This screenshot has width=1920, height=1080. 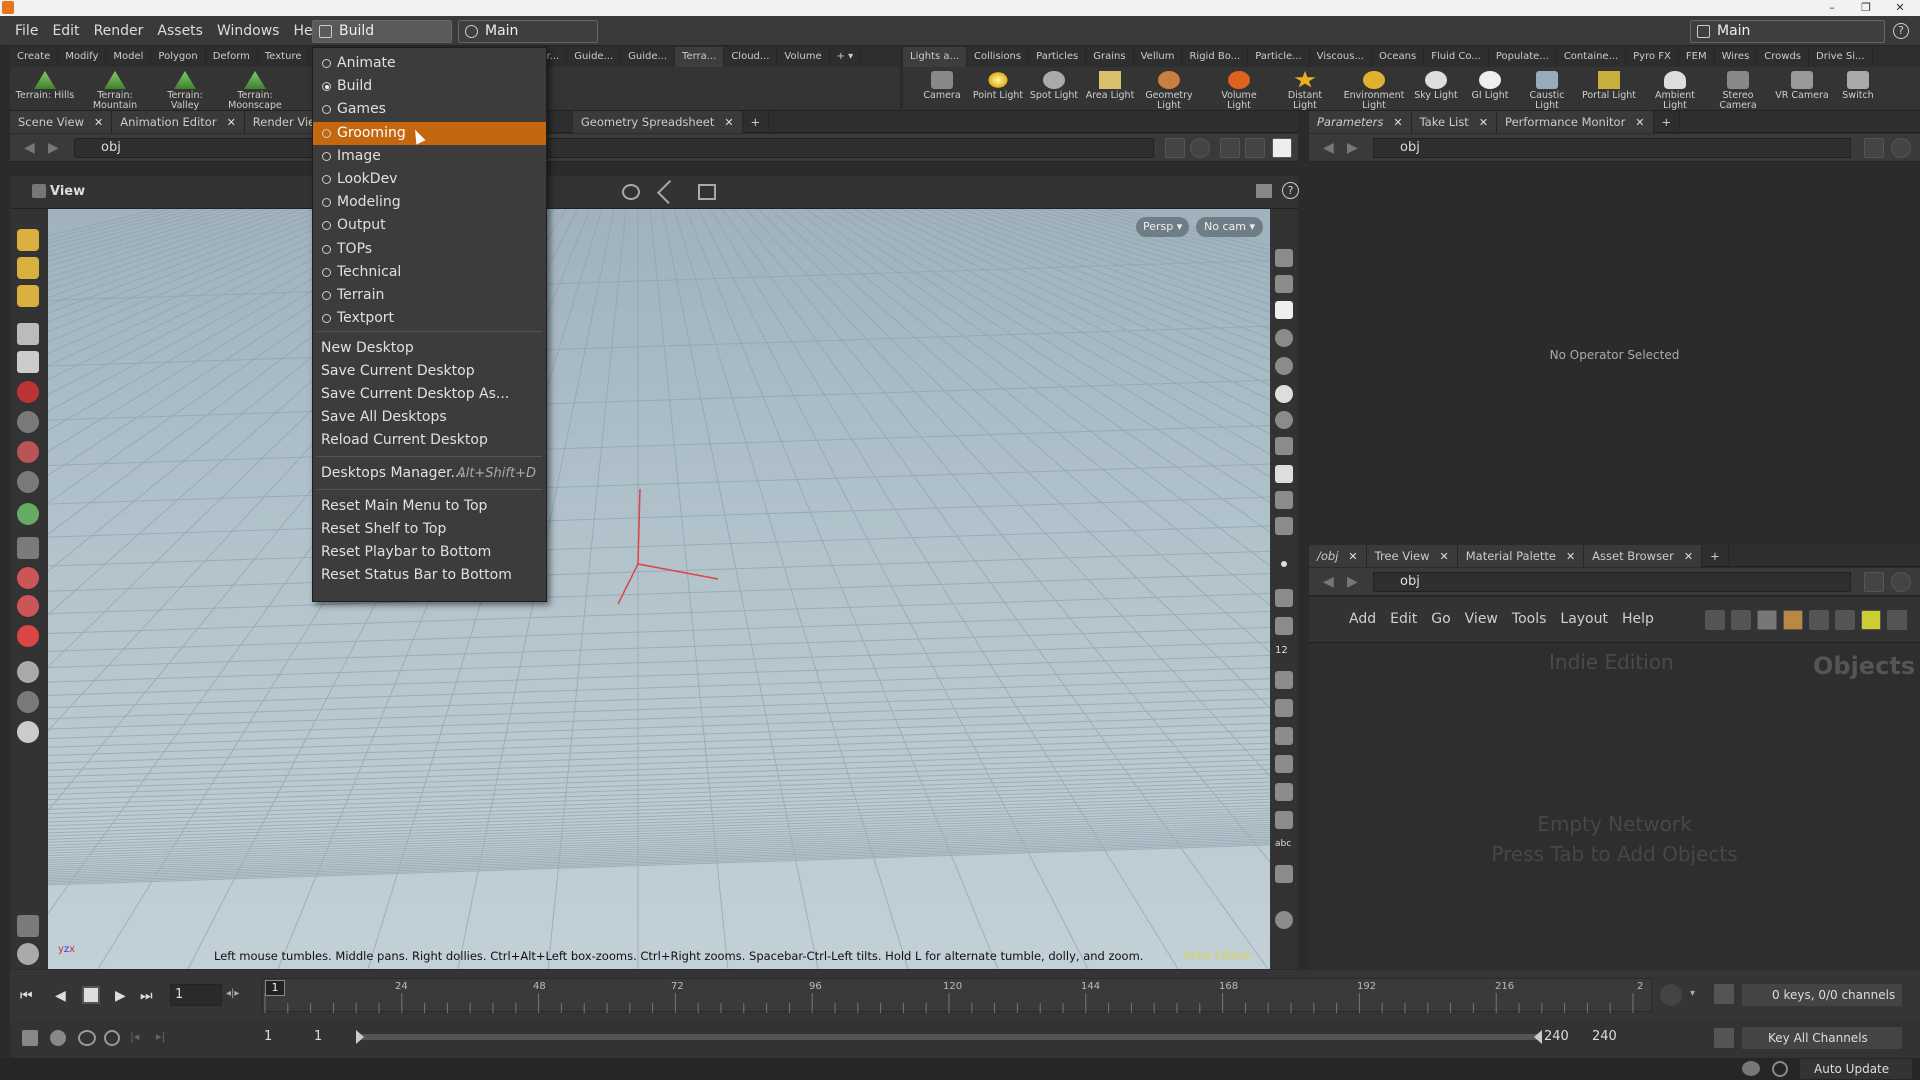 What do you see at coordinates (1866, 8) in the screenshot?
I see `restore-icon: ❐` at bounding box center [1866, 8].